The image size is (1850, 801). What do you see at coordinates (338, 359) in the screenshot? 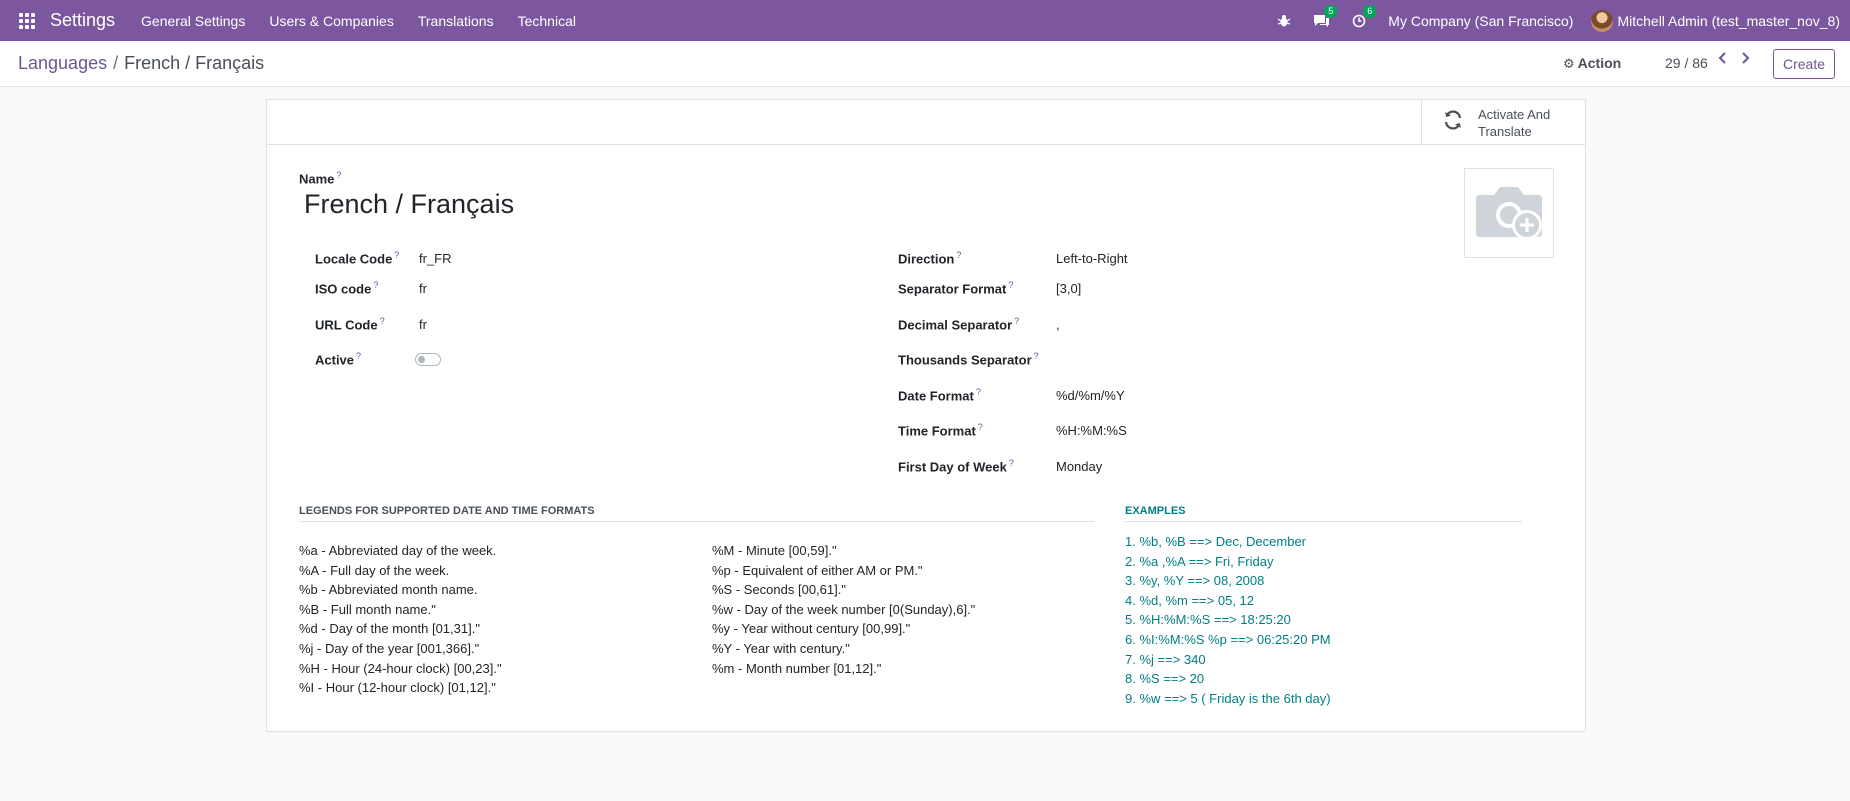
I see `active-label: Active?` at bounding box center [338, 359].